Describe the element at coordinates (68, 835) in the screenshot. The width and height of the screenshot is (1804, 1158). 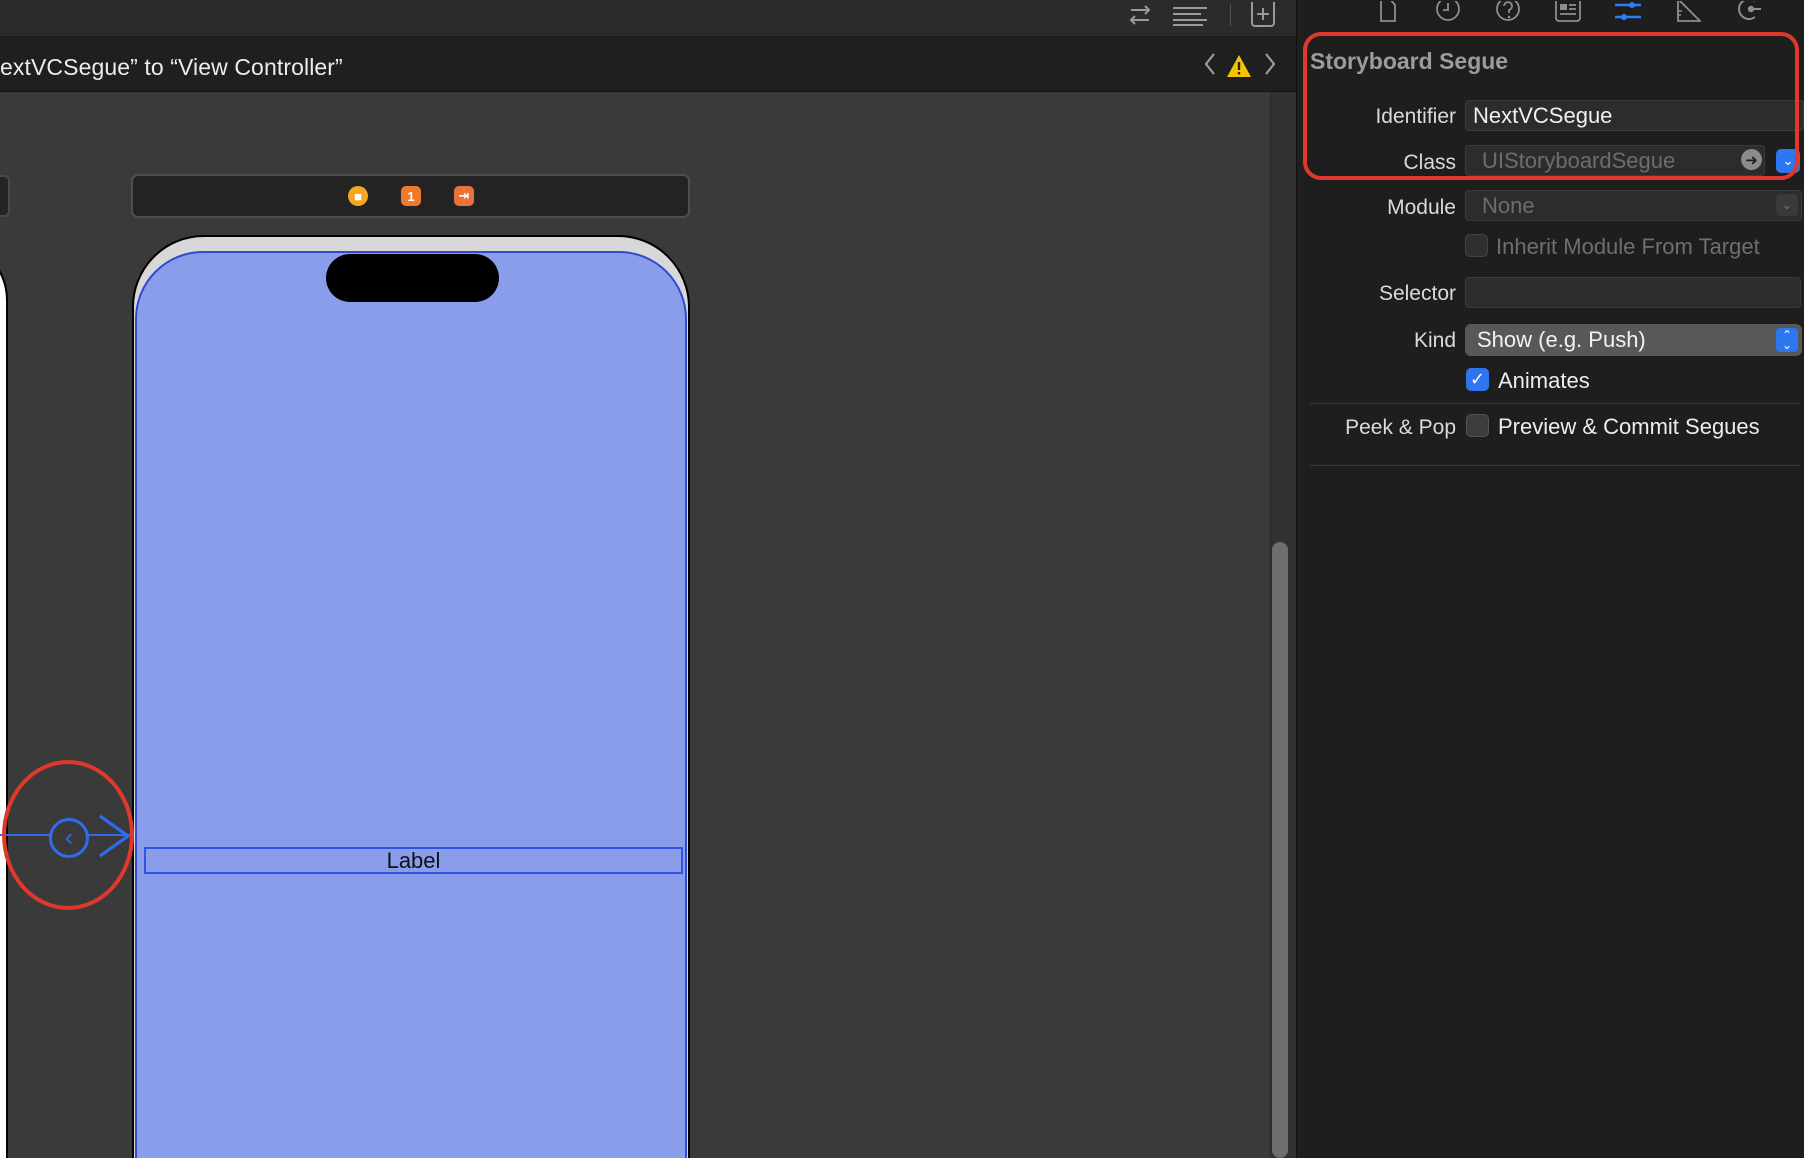
I see `annotation-ellipse` at that location.